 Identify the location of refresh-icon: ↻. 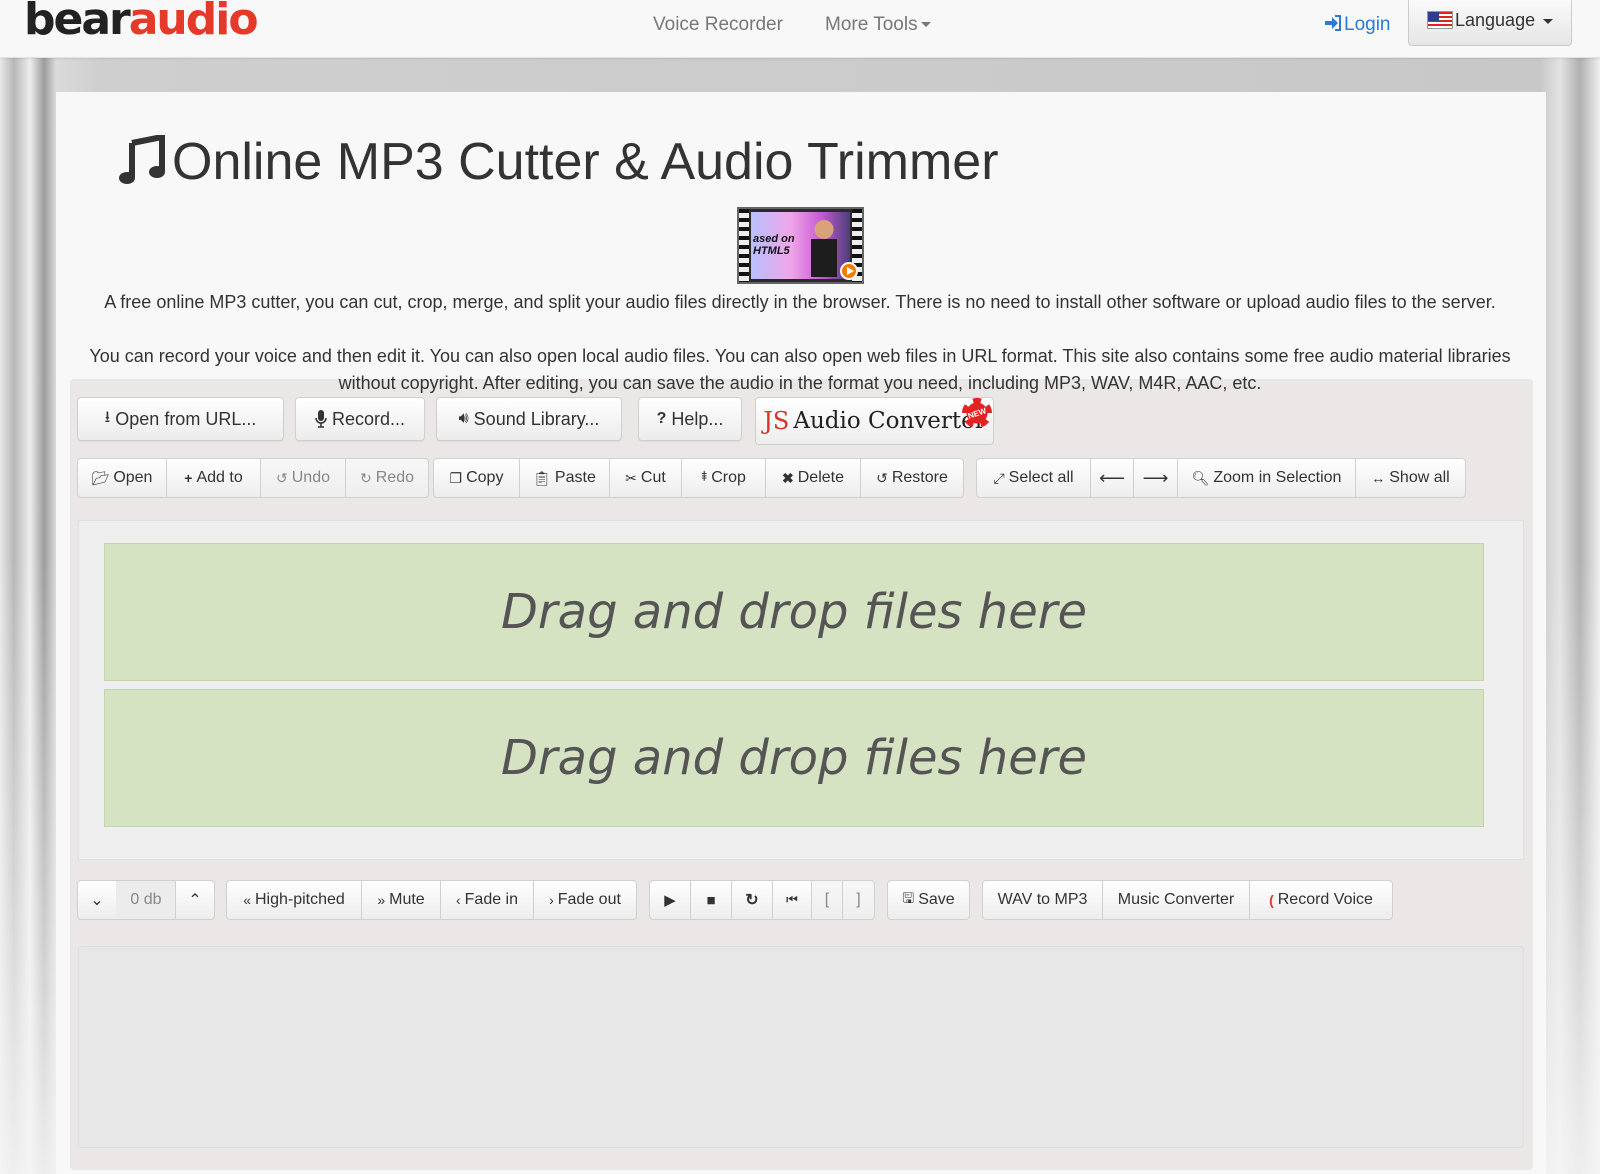
(752, 900).